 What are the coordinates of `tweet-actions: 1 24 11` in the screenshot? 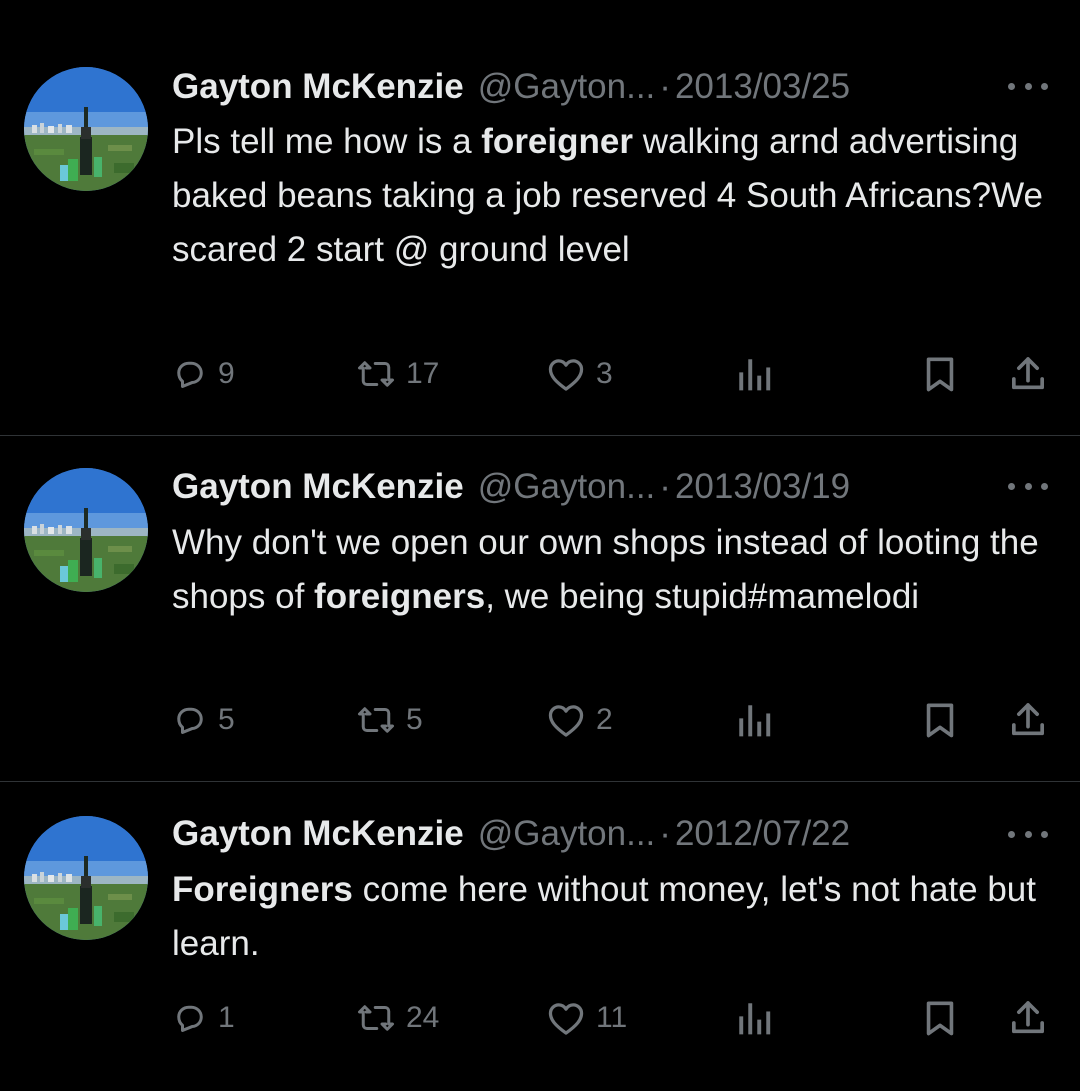 It's located at (614, 1018).